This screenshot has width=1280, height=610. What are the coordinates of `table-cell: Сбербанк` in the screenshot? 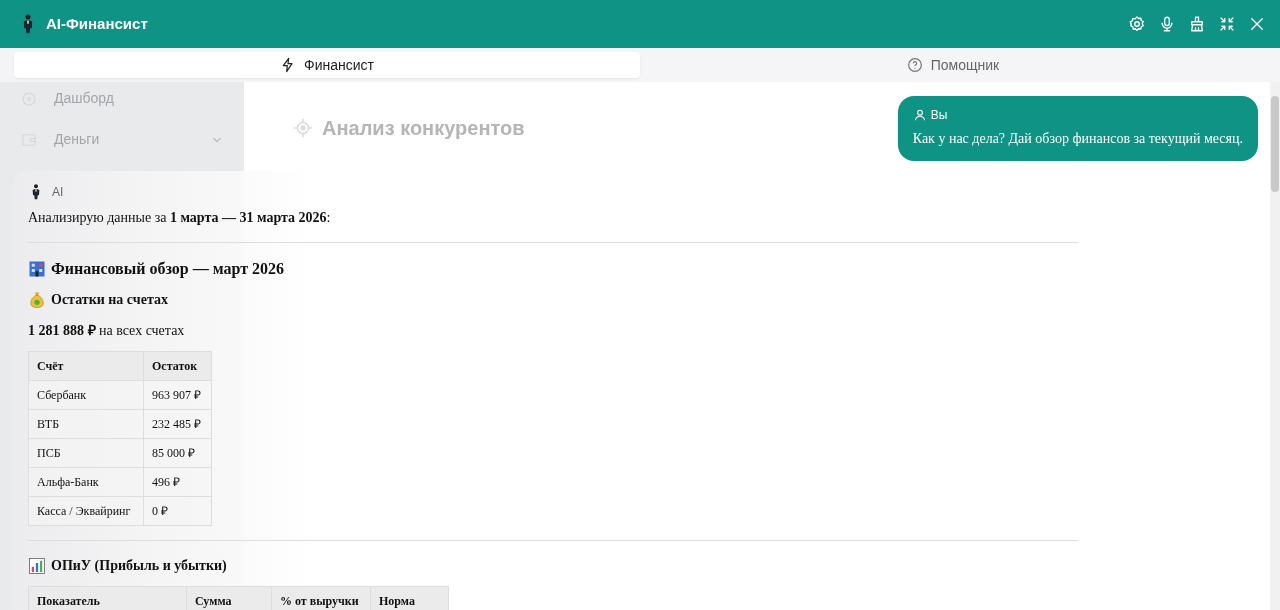 It's located at (86, 395).